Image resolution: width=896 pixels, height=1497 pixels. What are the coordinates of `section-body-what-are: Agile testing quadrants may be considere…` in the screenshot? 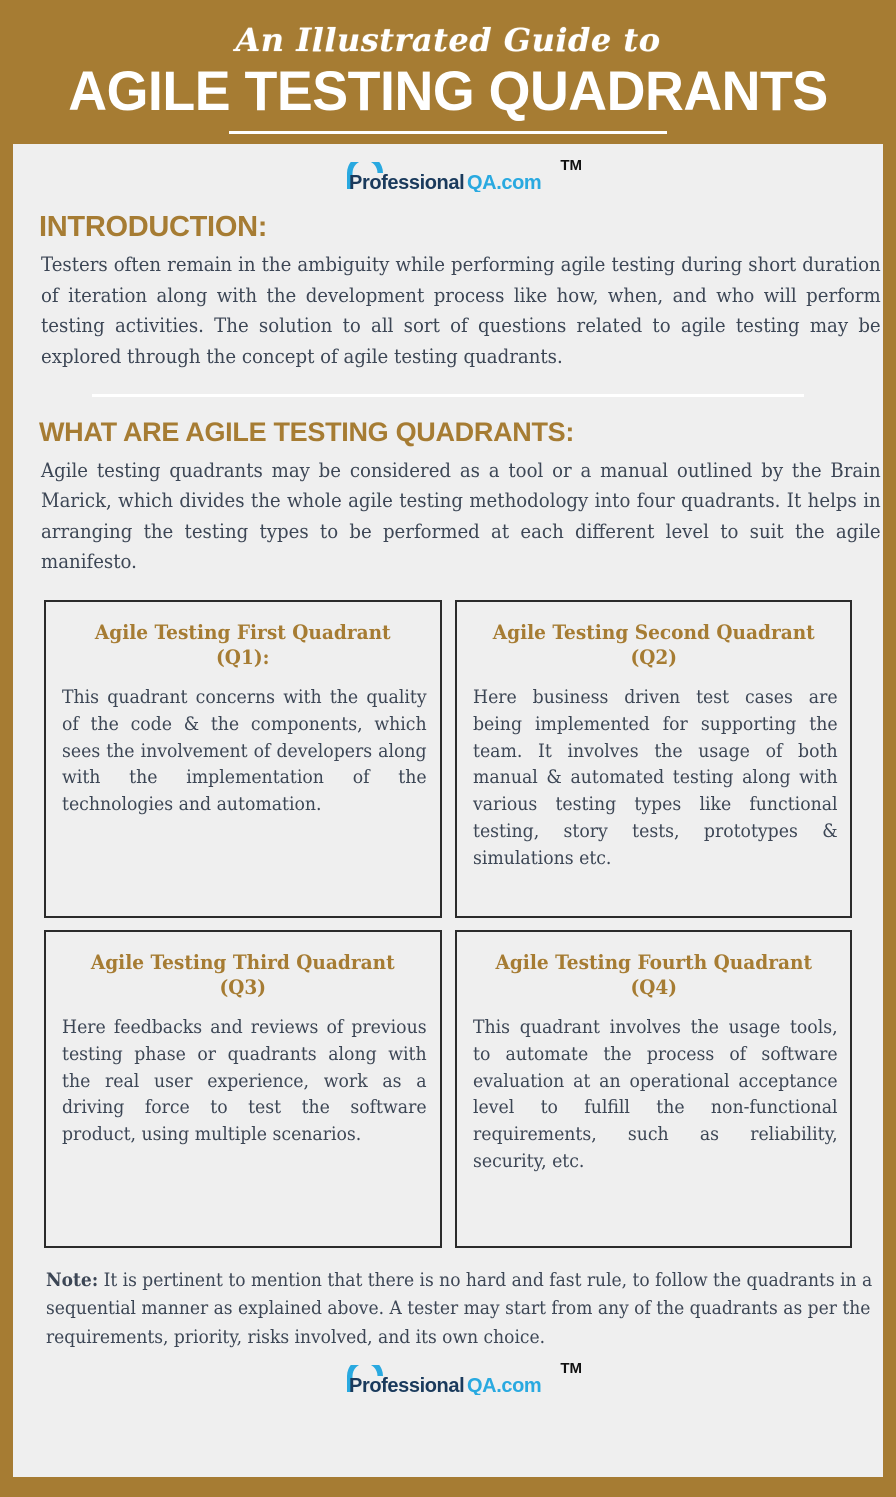 It's located at (461, 516).